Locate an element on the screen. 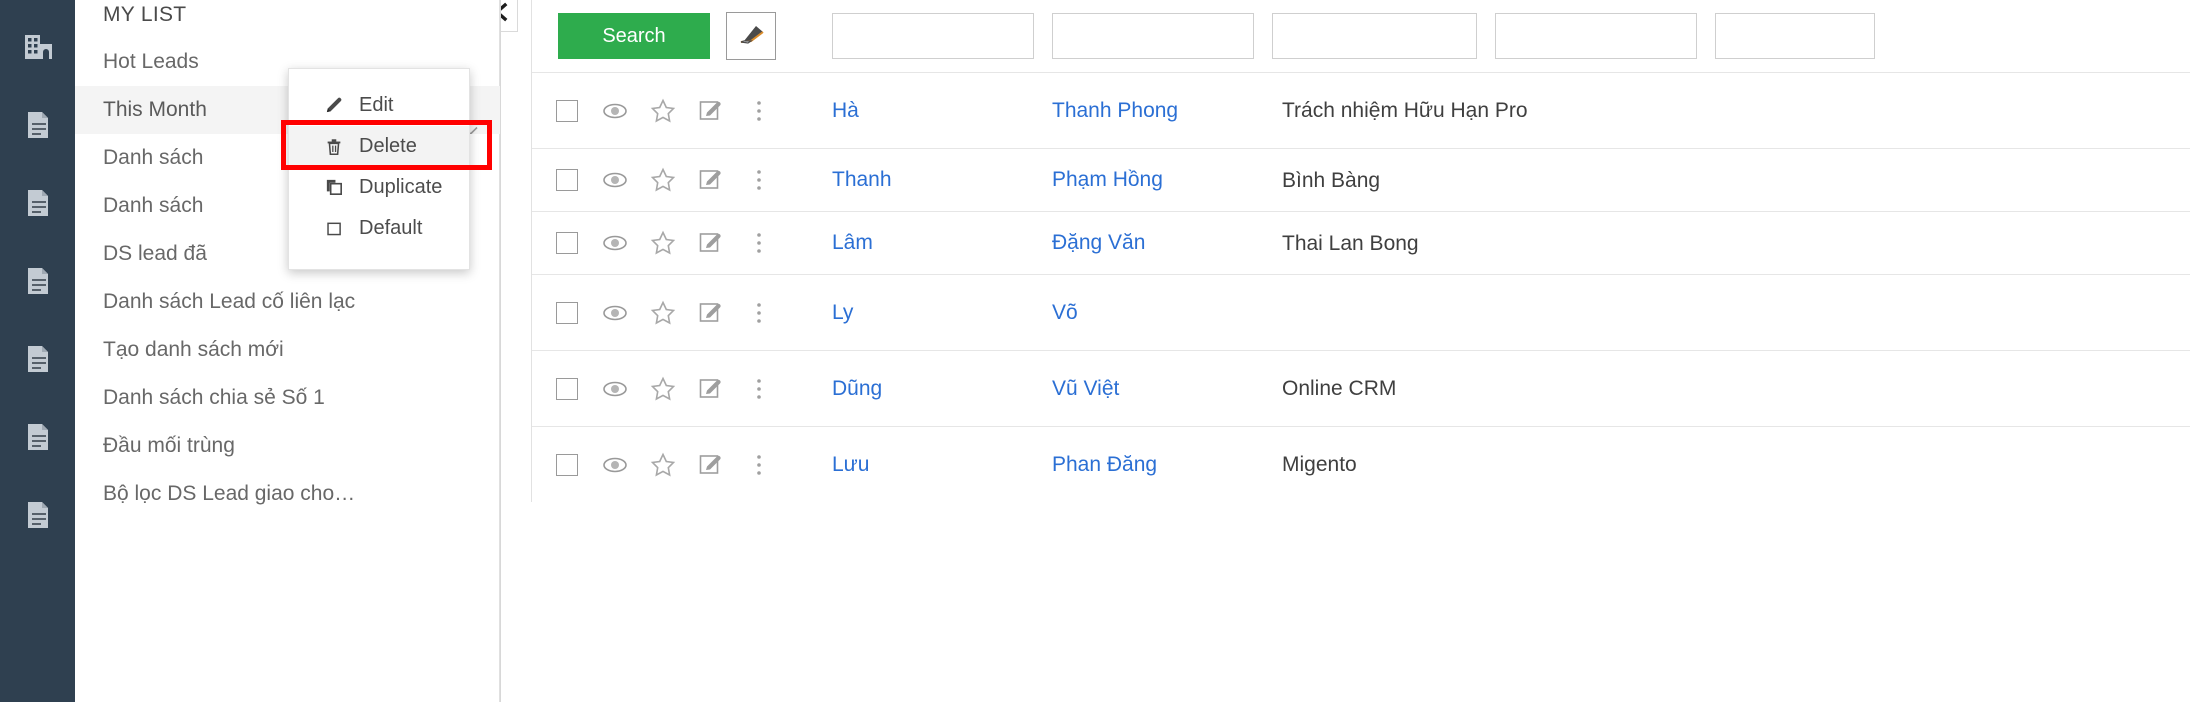  context-menu-item-label: Duplicate is located at coordinates (401, 187).